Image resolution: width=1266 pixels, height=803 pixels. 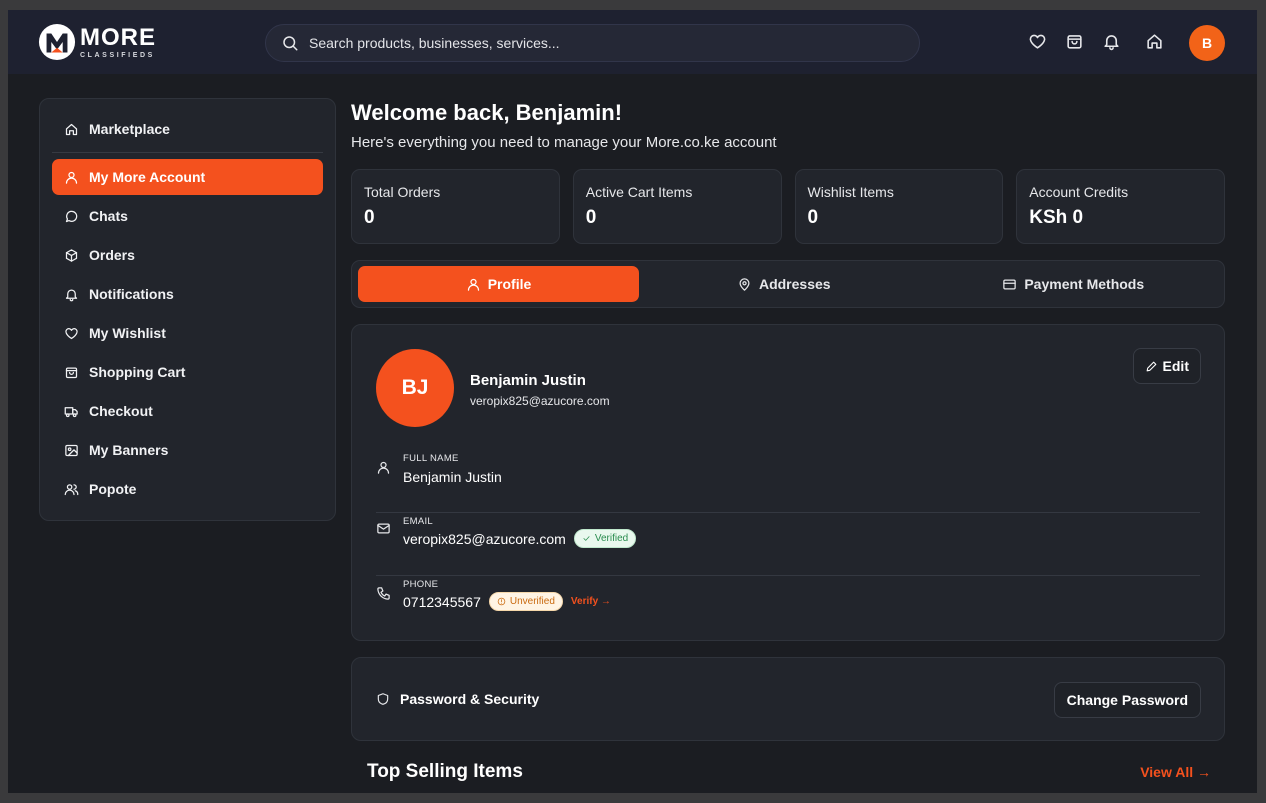 I want to click on check-icon, so click(x=586, y=538).